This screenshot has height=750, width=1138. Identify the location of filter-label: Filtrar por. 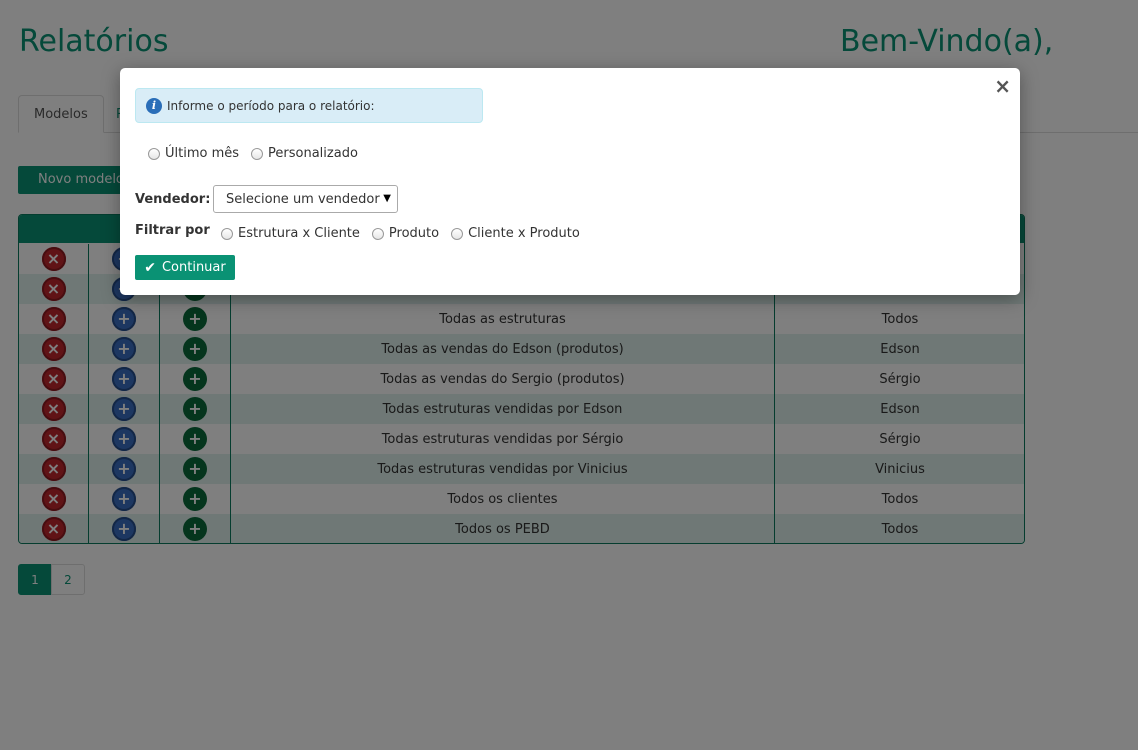
(172, 230).